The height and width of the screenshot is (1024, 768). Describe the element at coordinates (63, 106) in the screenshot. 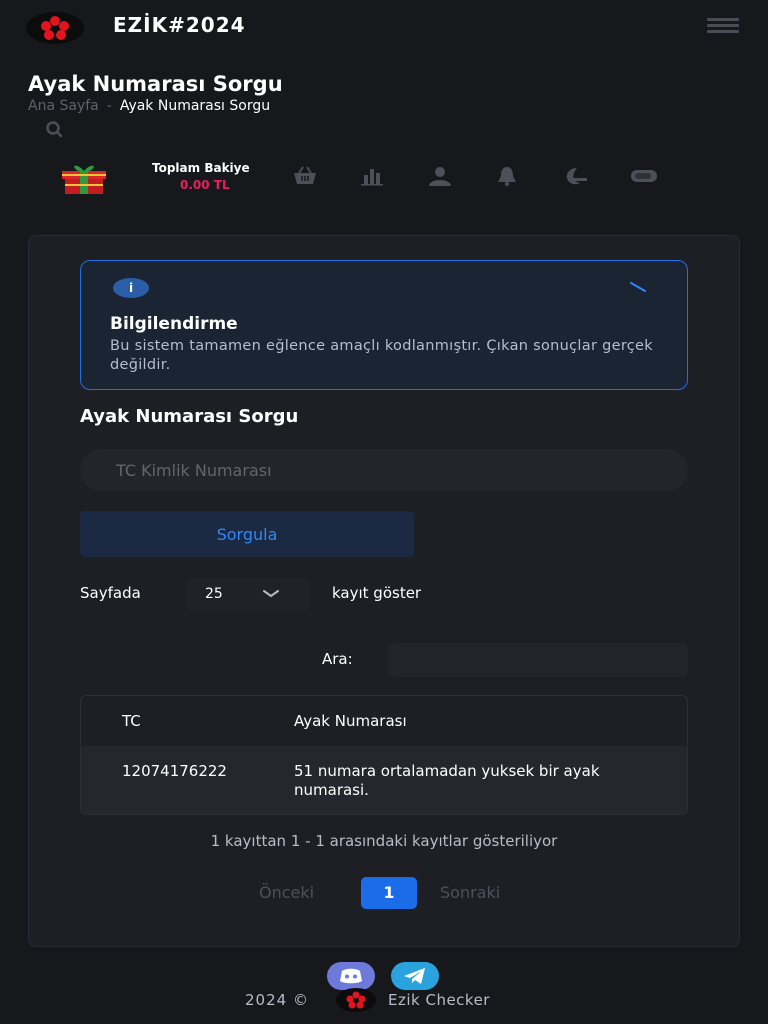

I see `breadcrumb-home: Ana Sayfa` at that location.